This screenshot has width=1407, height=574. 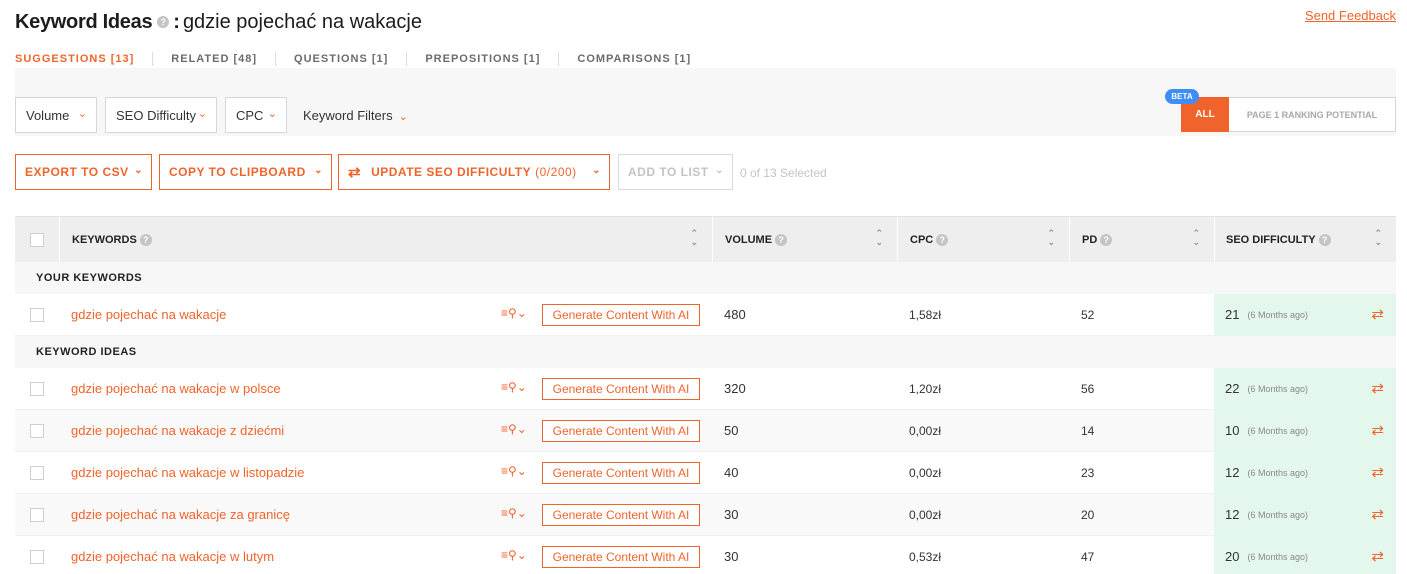 I want to click on tab-suggestions: SUGGESTIONS [13], so click(x=74, y=59).